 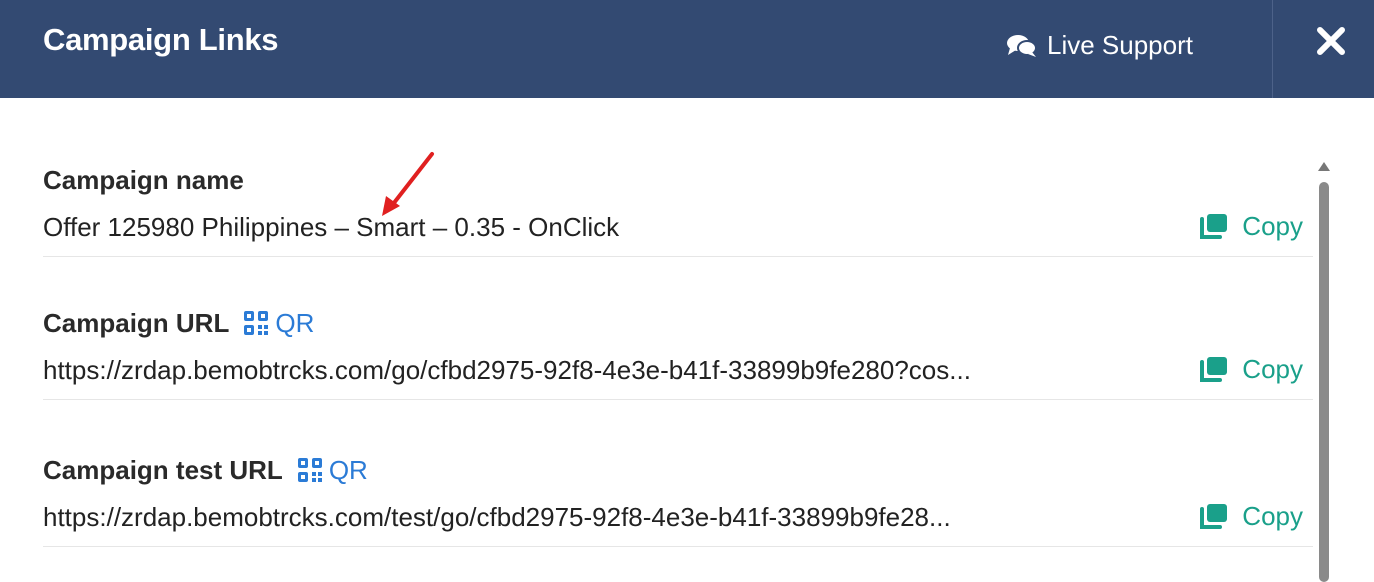 What do you see at coordinates (678, 470) in the screenshot?
I see `field-label: Campaign test URL QR` at bounding box center [678, 470].